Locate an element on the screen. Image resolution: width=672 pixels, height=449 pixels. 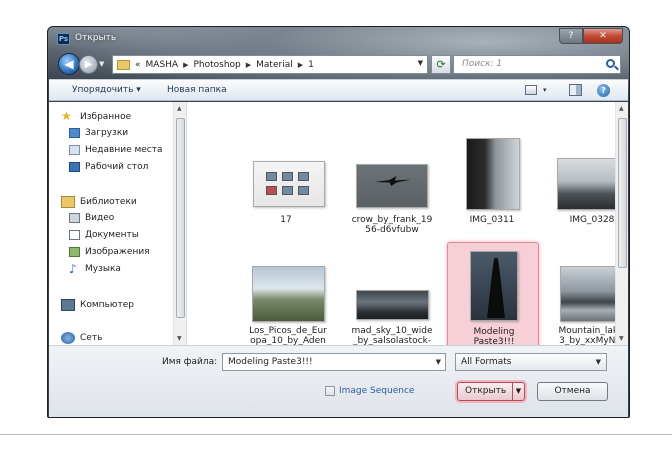
breadcrumb-material: Material is located at coordinates (274, 65).